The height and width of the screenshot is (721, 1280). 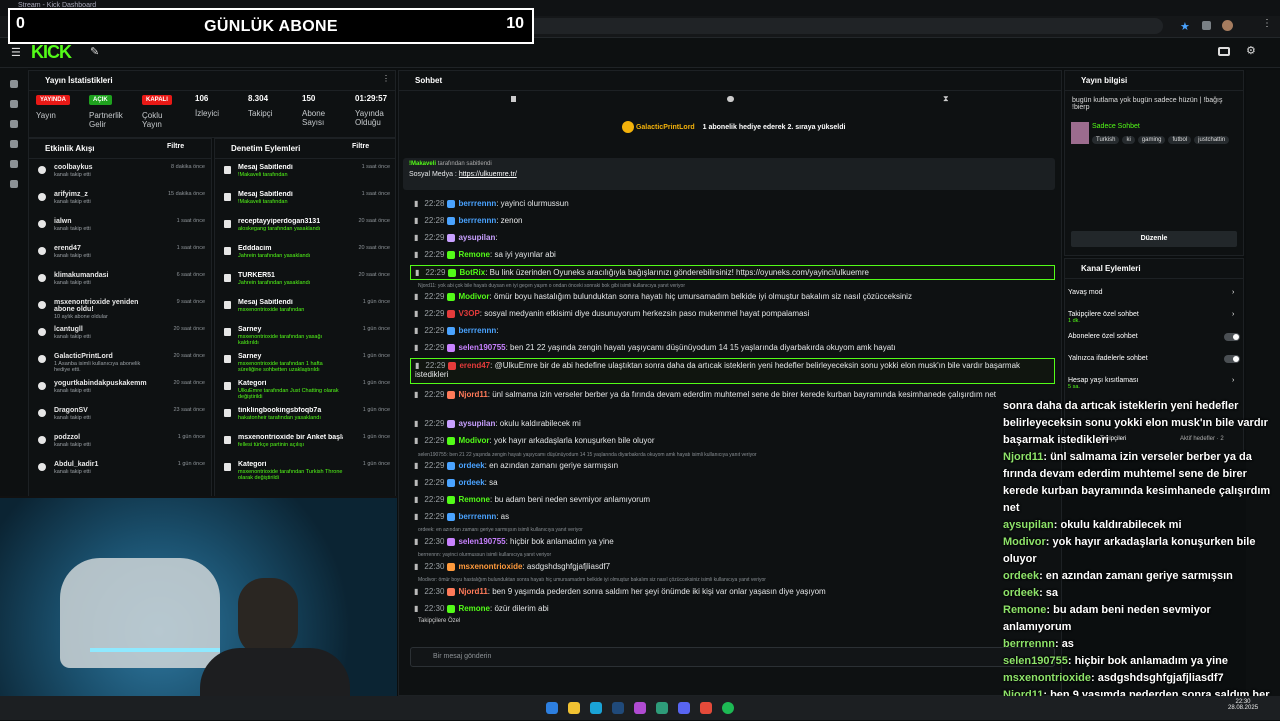 I want to click on activity-item: yogurtkabindakpuskakemm kanalı takip etti, so click(x=104, y=387).